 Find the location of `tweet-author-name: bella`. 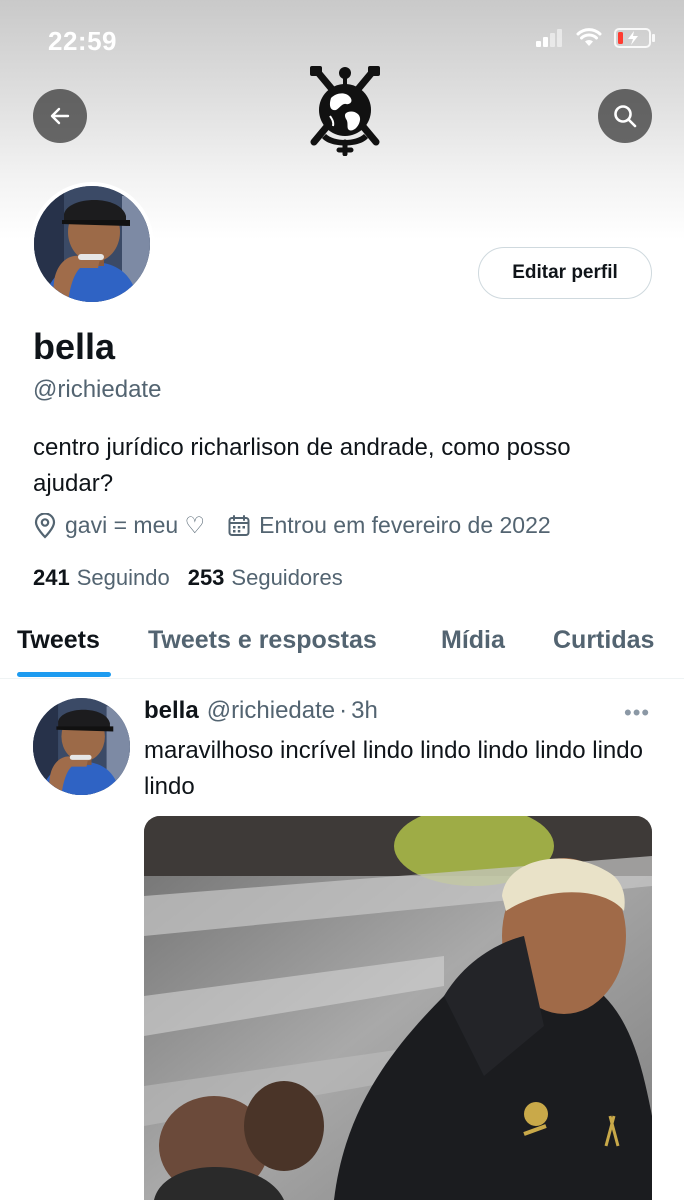

tweet-author-name: bella is located at coordinates (171, 711).